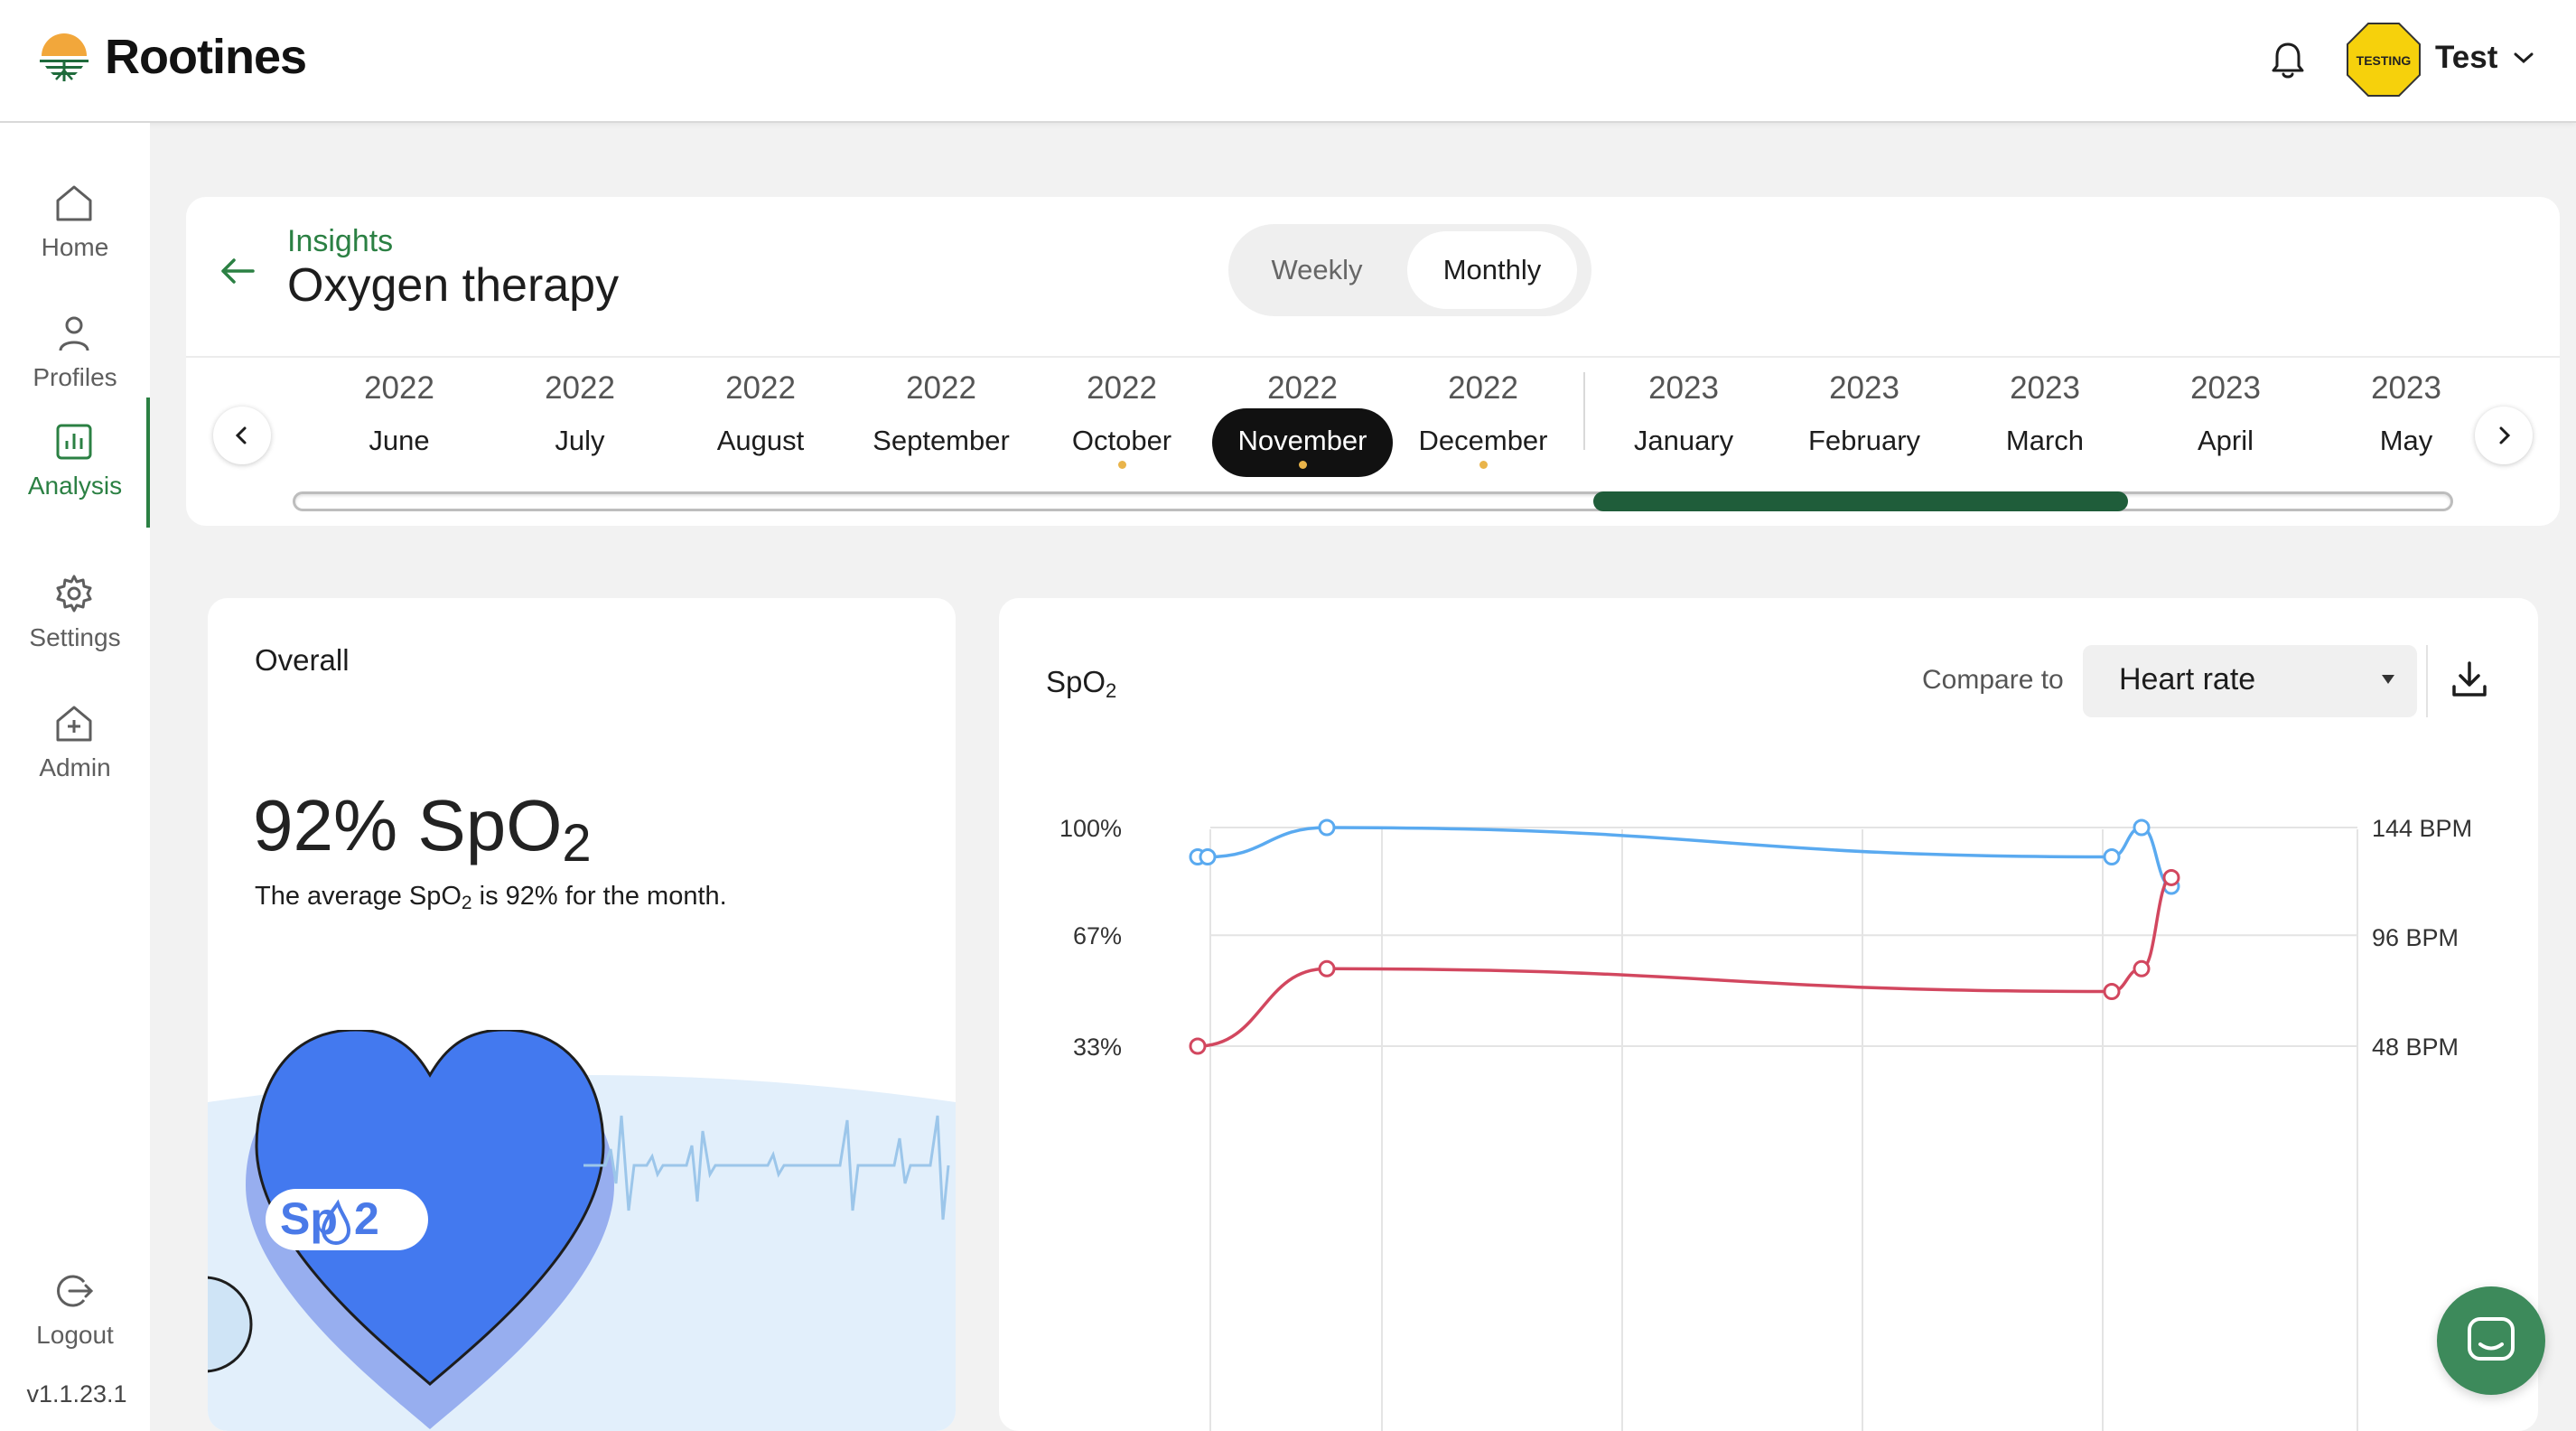 The height and width of the screenshot is (1431, 2576). Describe the element at coordinates (74, 333) in the screenshot. I see `user-icon` at that location.